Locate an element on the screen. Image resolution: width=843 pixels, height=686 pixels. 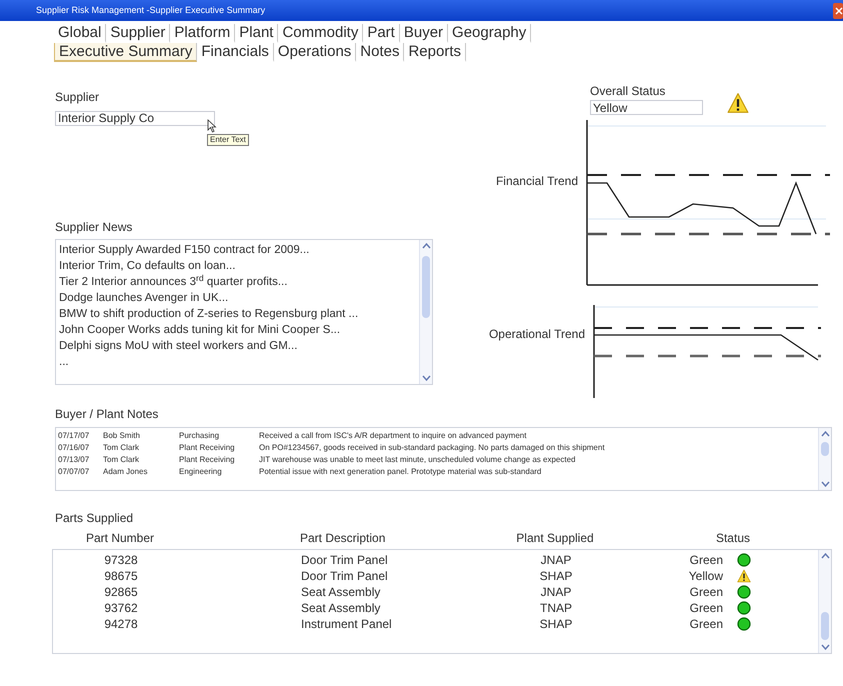
note-date: 07/07/07 is located at coordinates (74, 472).